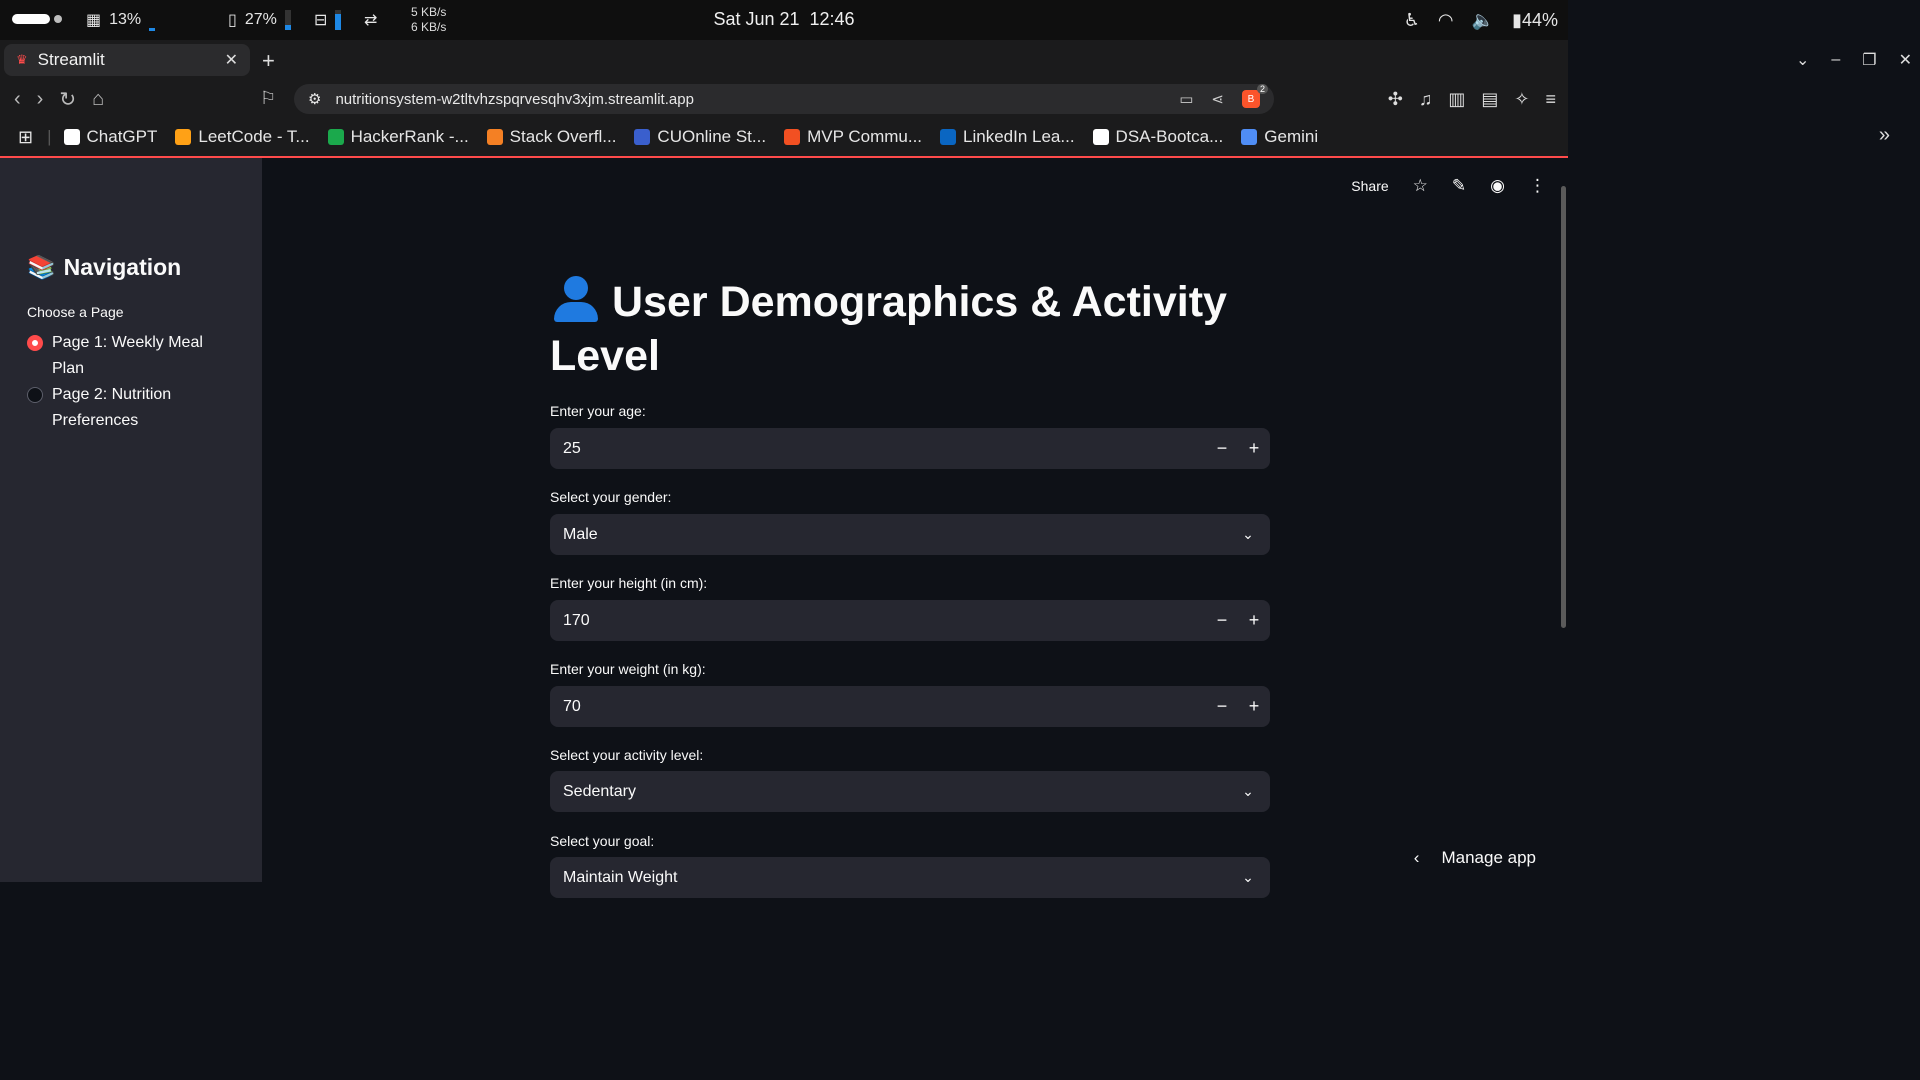 This screenshot has height=1080, width=1920. What do you see at coordinates (602, 841) in the screenshot?
I see `goal-label: Select your goal:` at bounding box center [602, 841].